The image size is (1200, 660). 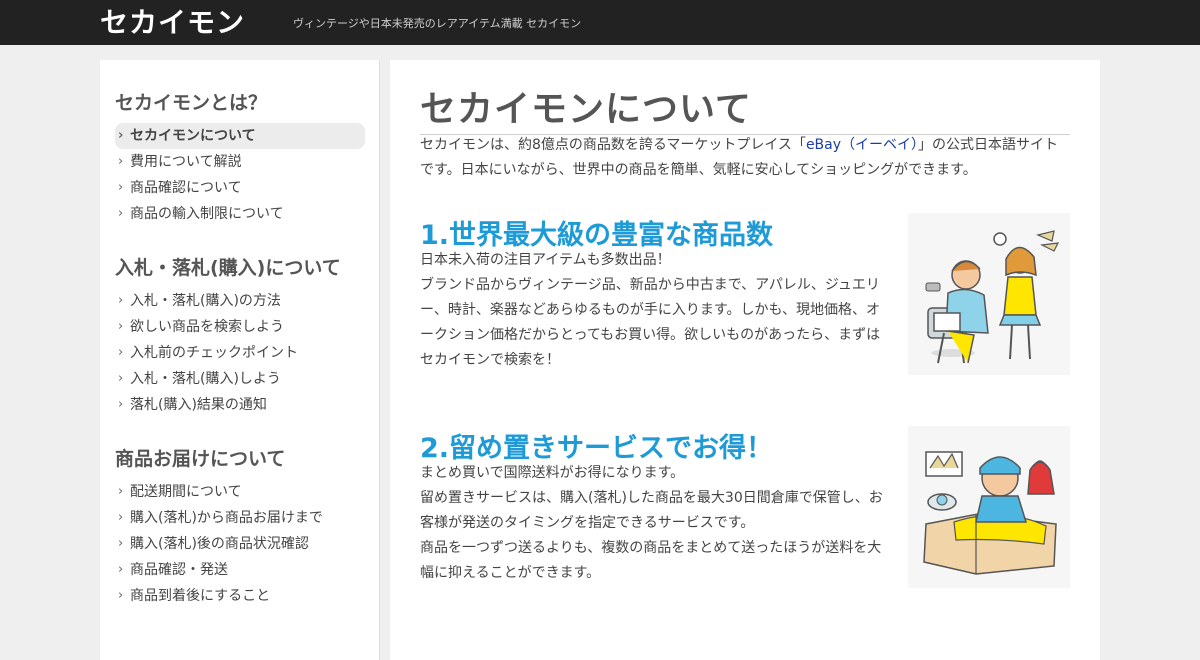 I want to click on sidebar-item-import-restrictions: › 商品の輸入制限について, so click(x=241, y=214).